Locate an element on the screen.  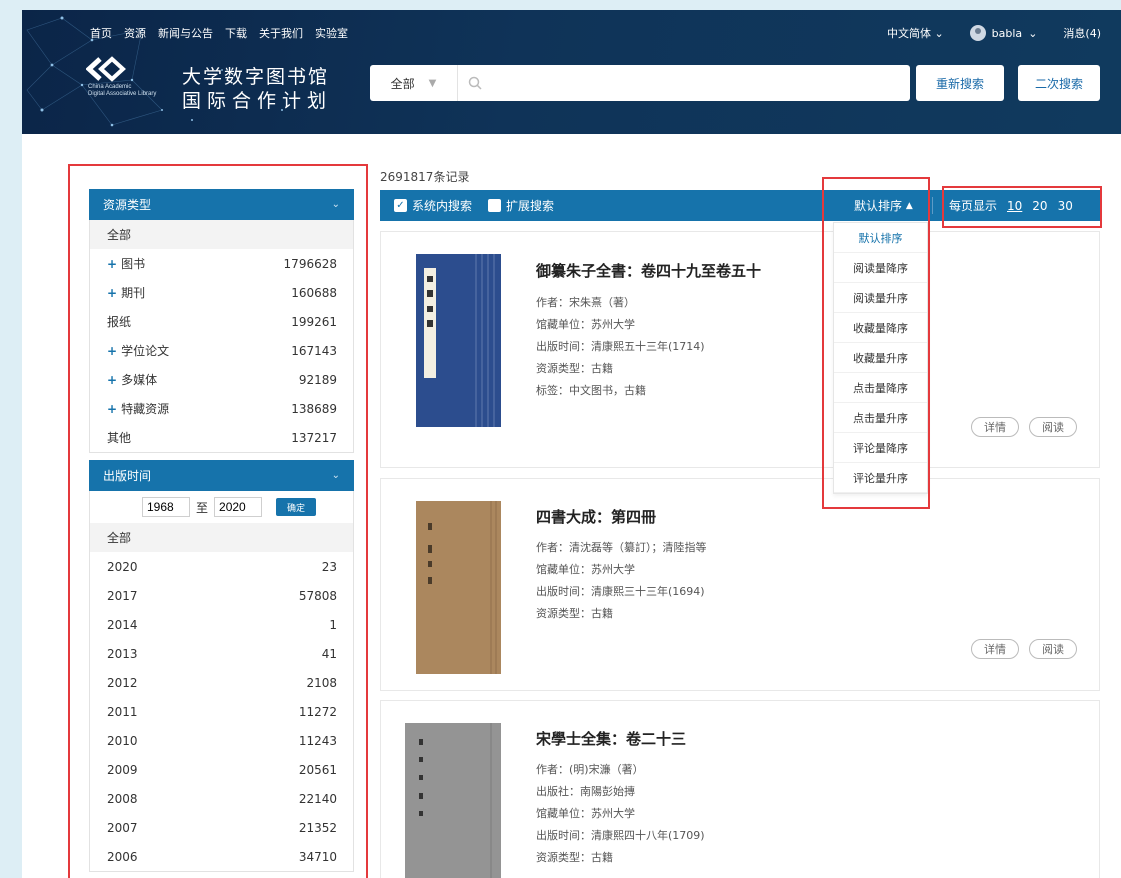
user-area: 中文简体 ⌄ babla ⌄ 消息(4) is located at coordinates (994, 33).